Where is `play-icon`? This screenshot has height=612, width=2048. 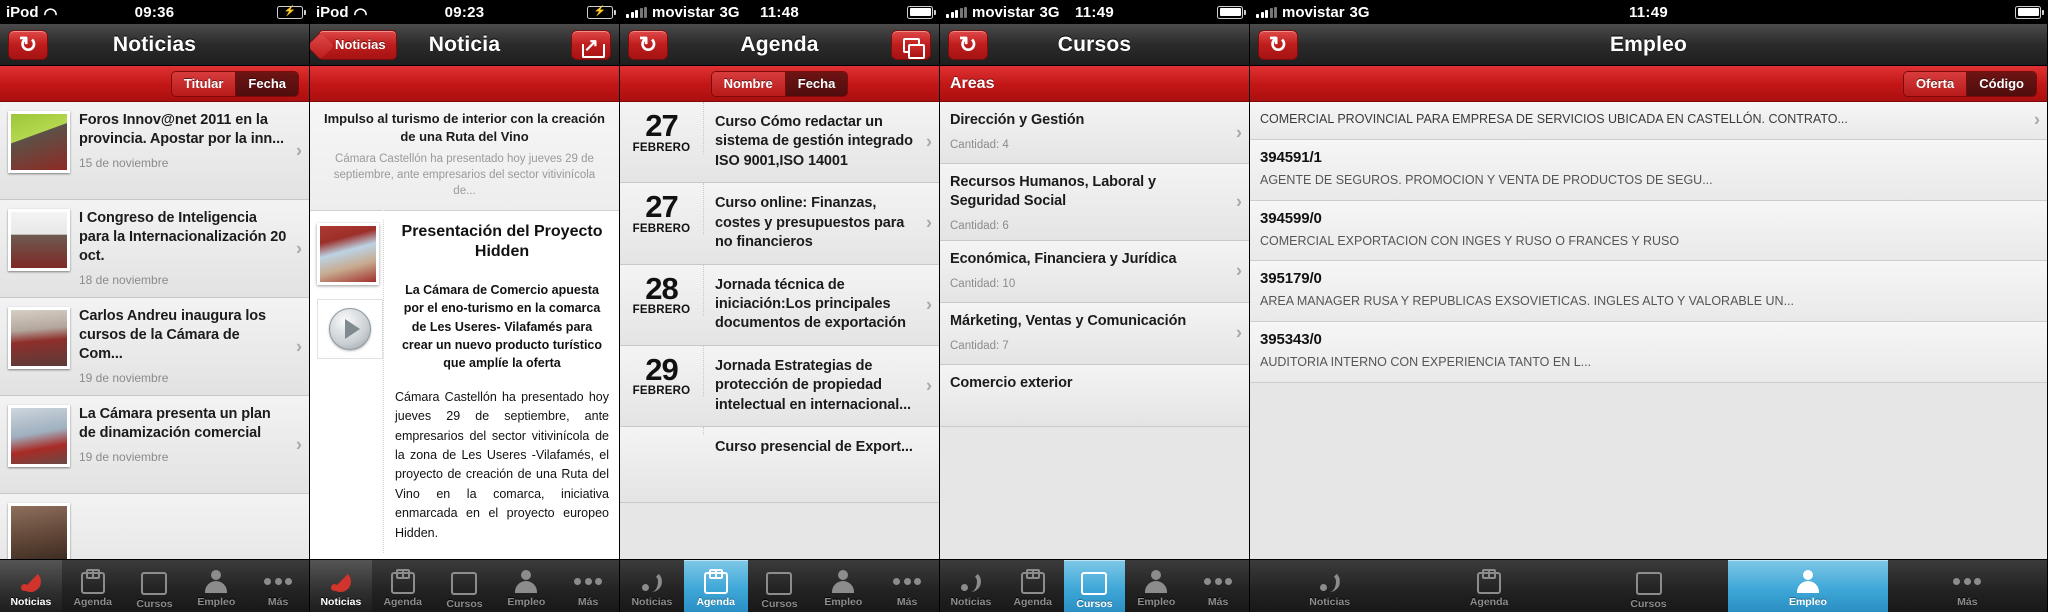 play-icon is located at coordinates (350, 328).